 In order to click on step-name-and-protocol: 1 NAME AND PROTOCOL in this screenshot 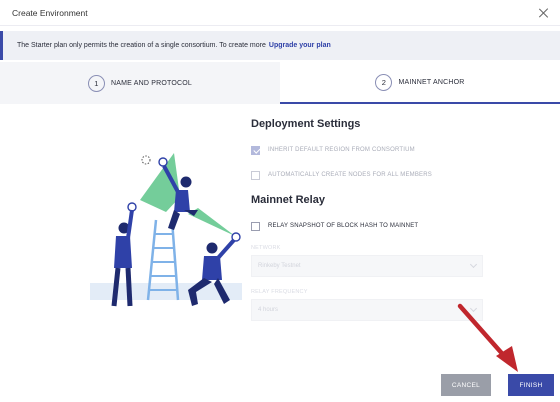, I will do `click(140, 83)`.